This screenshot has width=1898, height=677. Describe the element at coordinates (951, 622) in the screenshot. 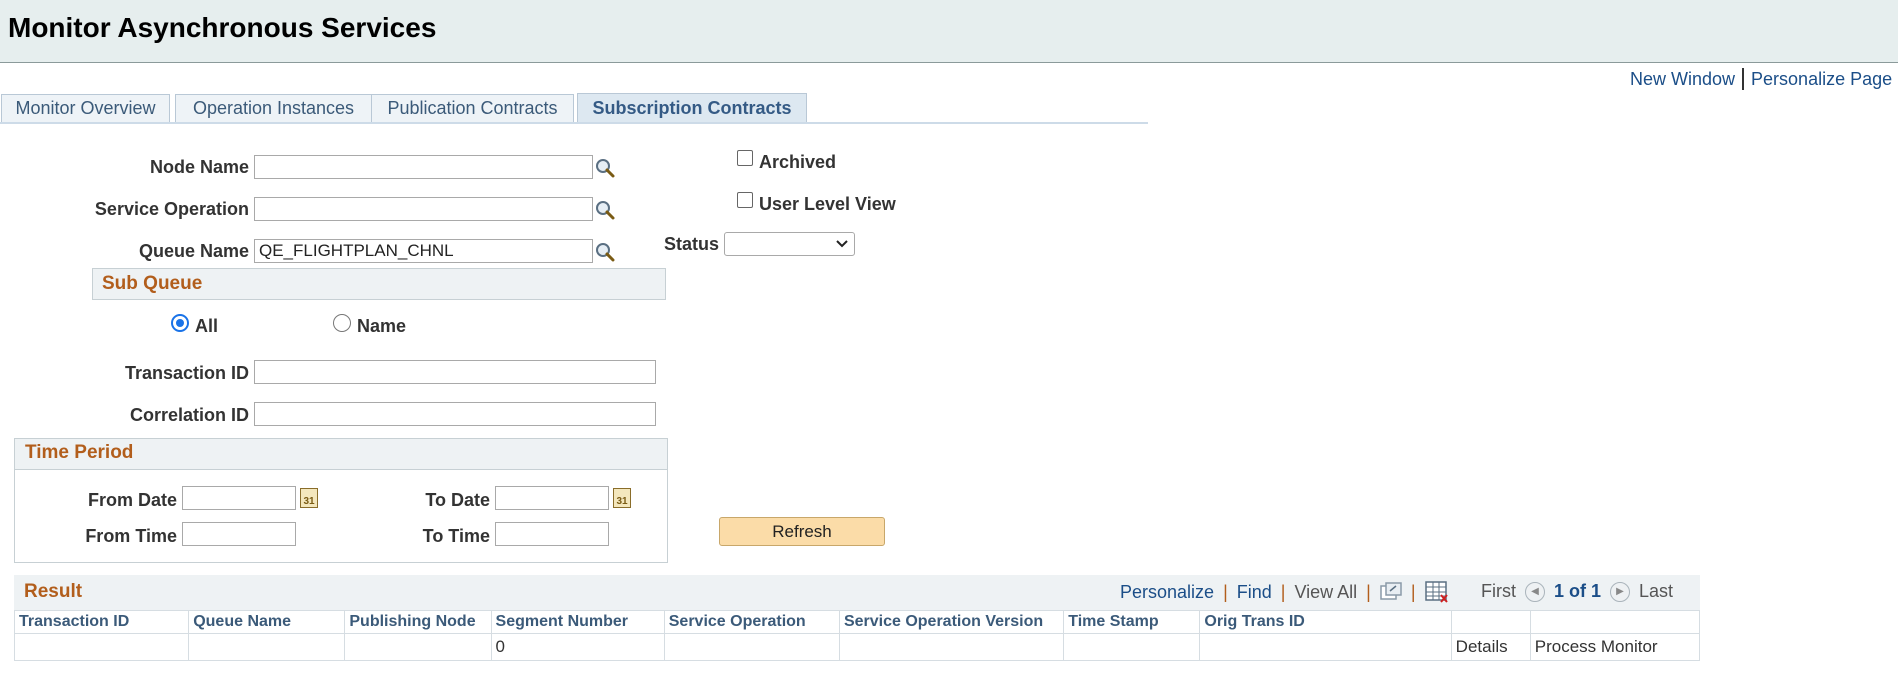

I see `column-header: Service Operation Version` at that location.